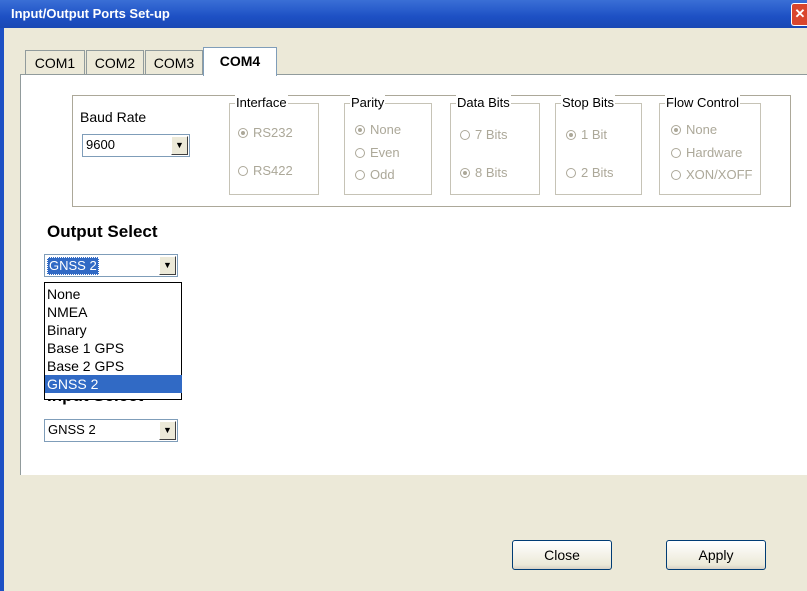  What do you see at coordinates (483, 102) in the screenshot?
I see `data-bits-label: Data Bits` at bounding box center [483, 102].